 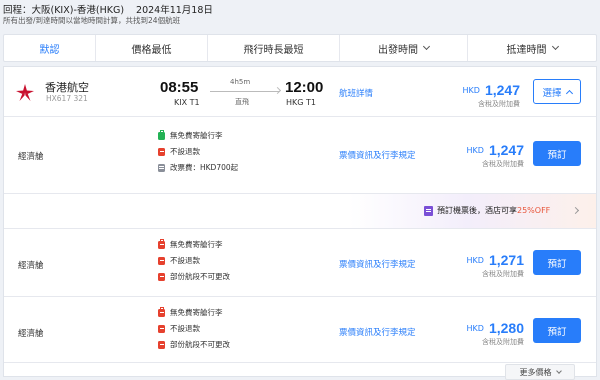 I want to click on hong-kong-airlines-logo-icon, so click(x=25, y=92).